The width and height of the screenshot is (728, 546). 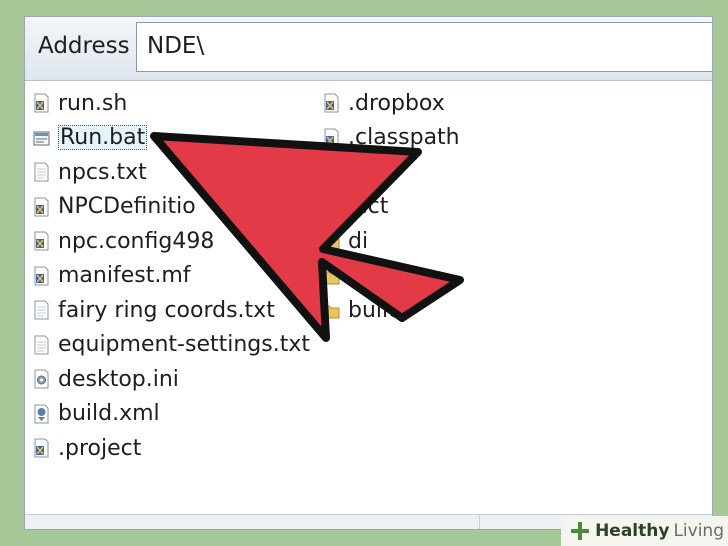 I want to click on watermark-name: Healthy, so click(x=632, y=531).